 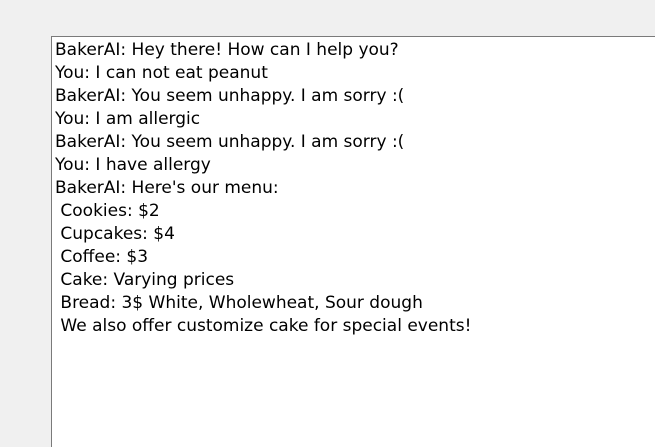 What do you see at coordinates (107, 211) in the screenshot?
I see `menu-item-line: Cookies: $2` at bounding box center [107, 211].